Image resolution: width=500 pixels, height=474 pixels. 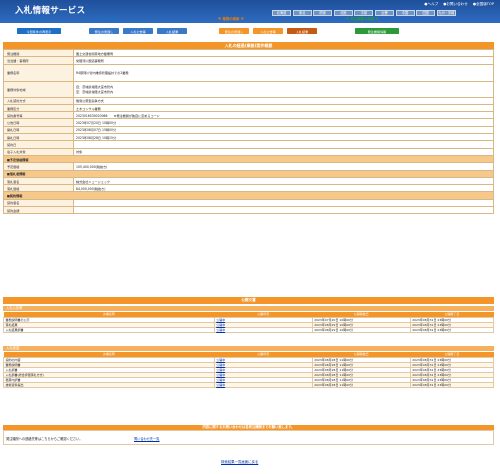 What do you see at coordinates (283, 108) in the screenshot?
I see `detail-value: 土木コンサル業務` at bounding box center [283, 108].